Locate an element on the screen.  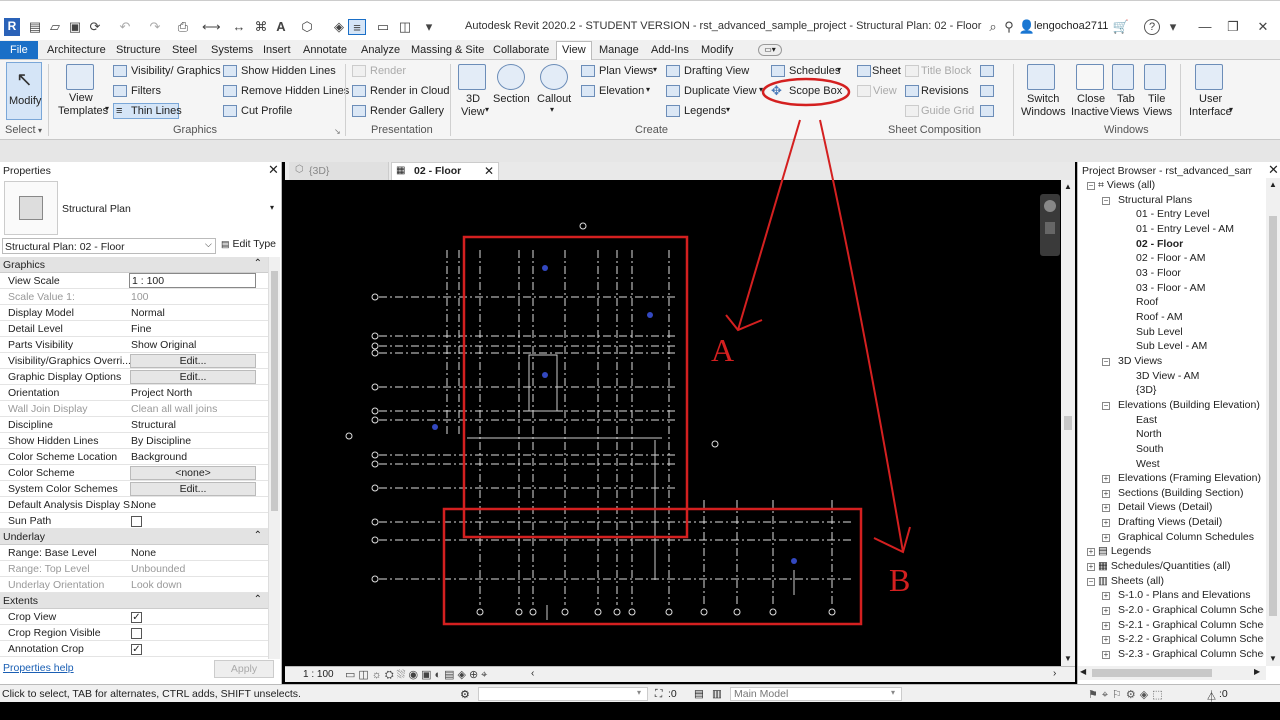
sheet-button: Sheet is located at coordinates (886, 71).